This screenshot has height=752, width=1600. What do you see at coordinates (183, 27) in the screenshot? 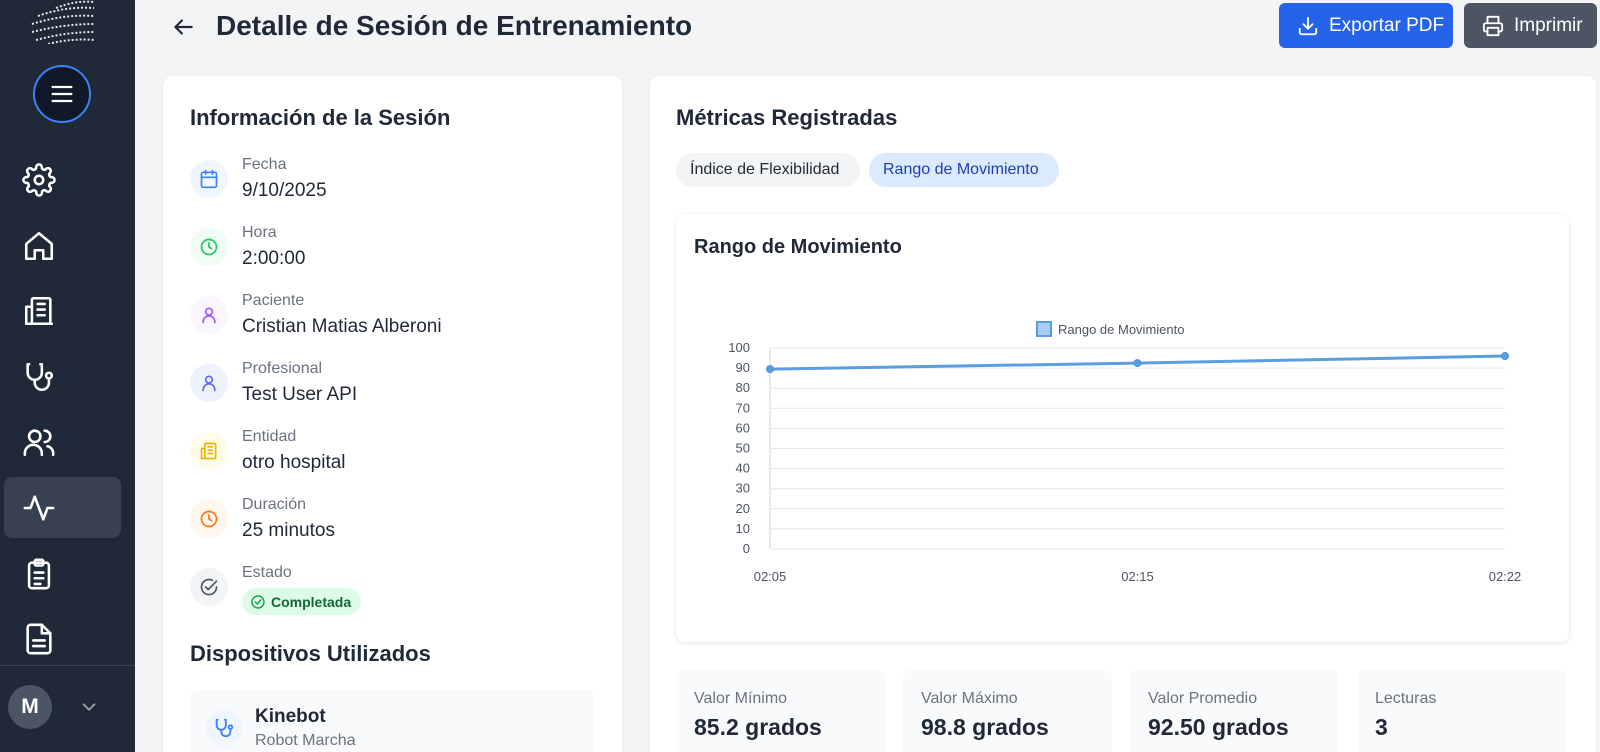
I see `back-arrow-icon` at bounding box center [183, 27].